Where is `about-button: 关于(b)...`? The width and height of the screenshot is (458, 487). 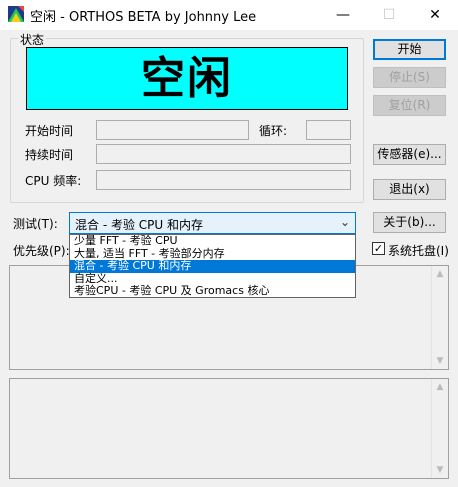
about-button: 关于(b)... is located at coordinates (409, 222).